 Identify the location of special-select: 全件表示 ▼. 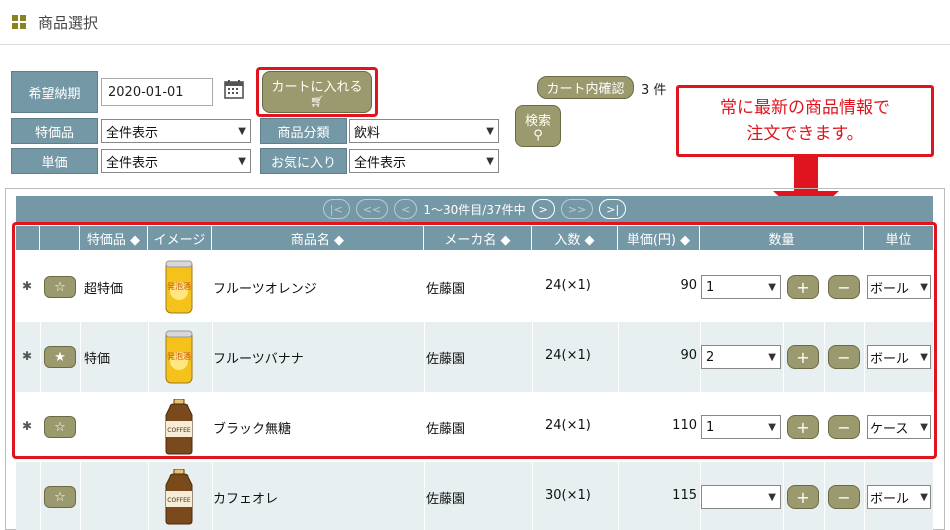
(176, 131).